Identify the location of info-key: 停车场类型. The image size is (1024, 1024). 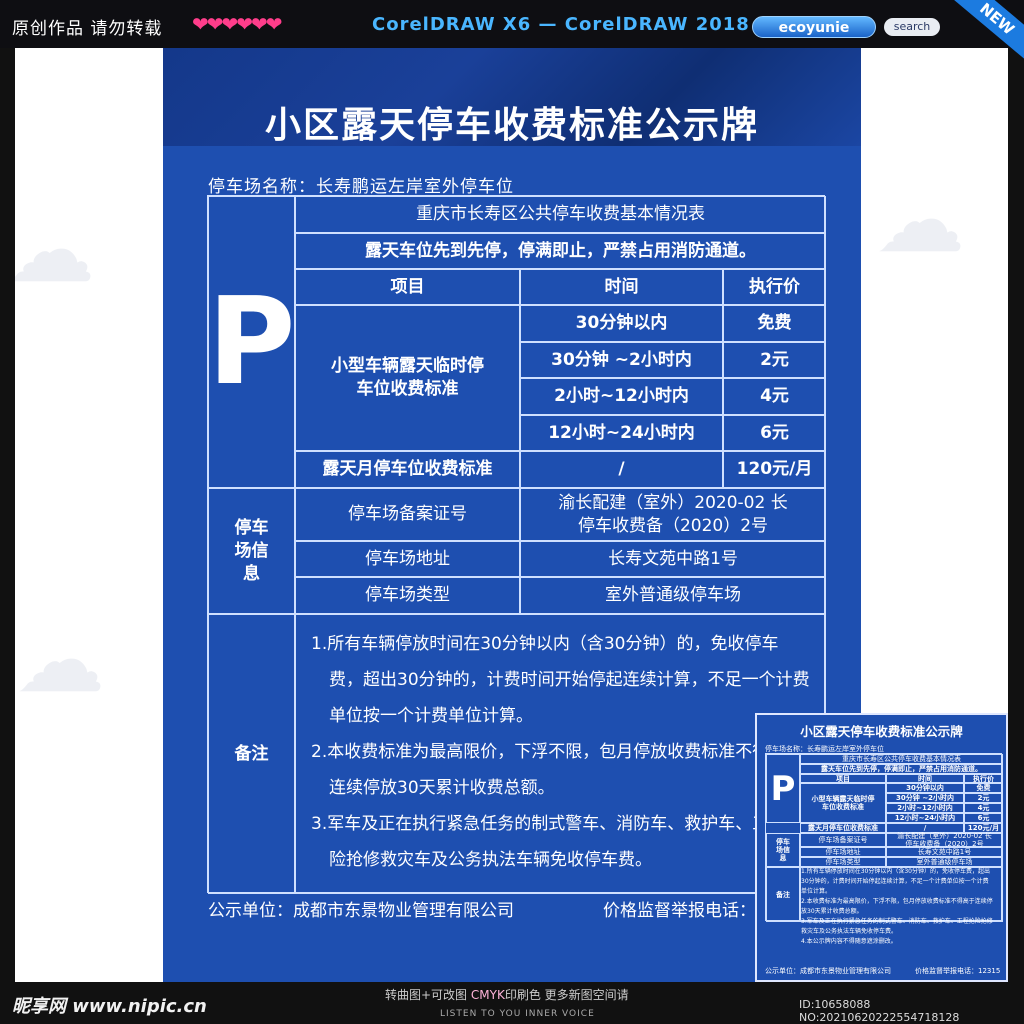
(407, 595).